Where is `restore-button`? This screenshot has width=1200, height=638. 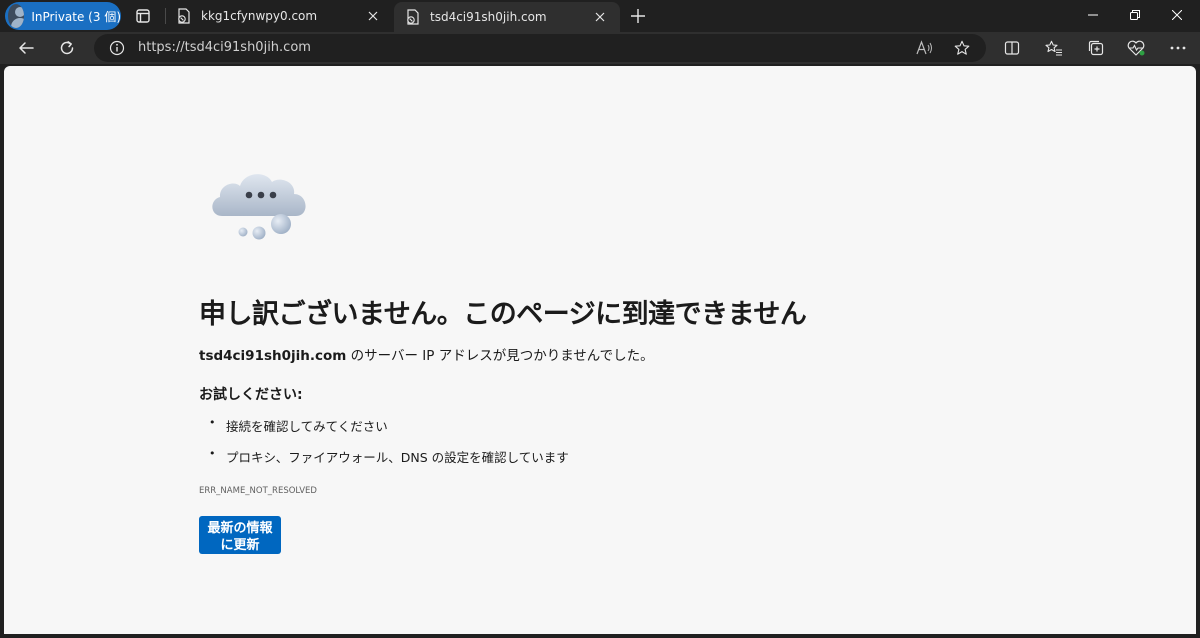 restore-button is located at coordinates (1135, 15).